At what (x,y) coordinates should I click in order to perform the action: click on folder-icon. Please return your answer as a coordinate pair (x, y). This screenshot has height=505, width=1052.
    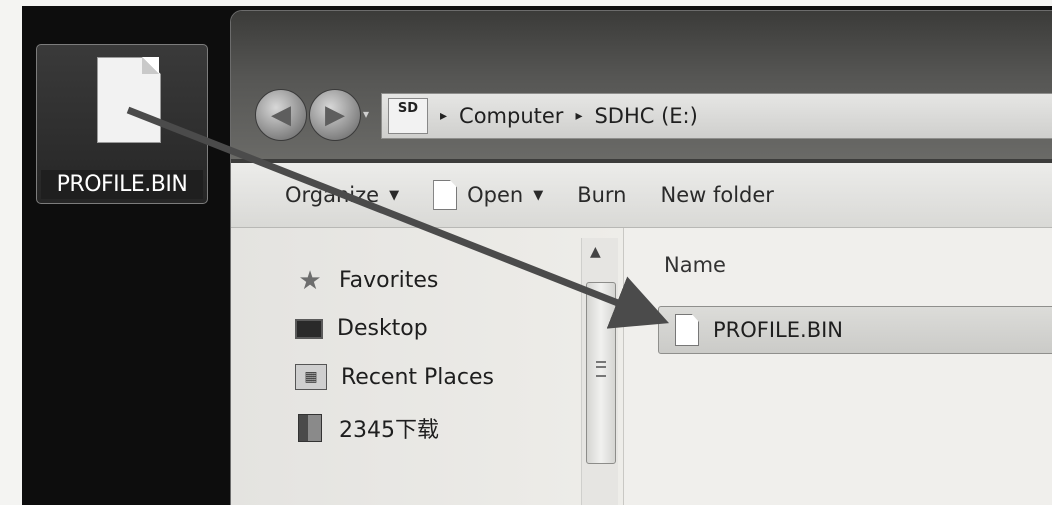
    Looking at the image, I should click on (310, 428).